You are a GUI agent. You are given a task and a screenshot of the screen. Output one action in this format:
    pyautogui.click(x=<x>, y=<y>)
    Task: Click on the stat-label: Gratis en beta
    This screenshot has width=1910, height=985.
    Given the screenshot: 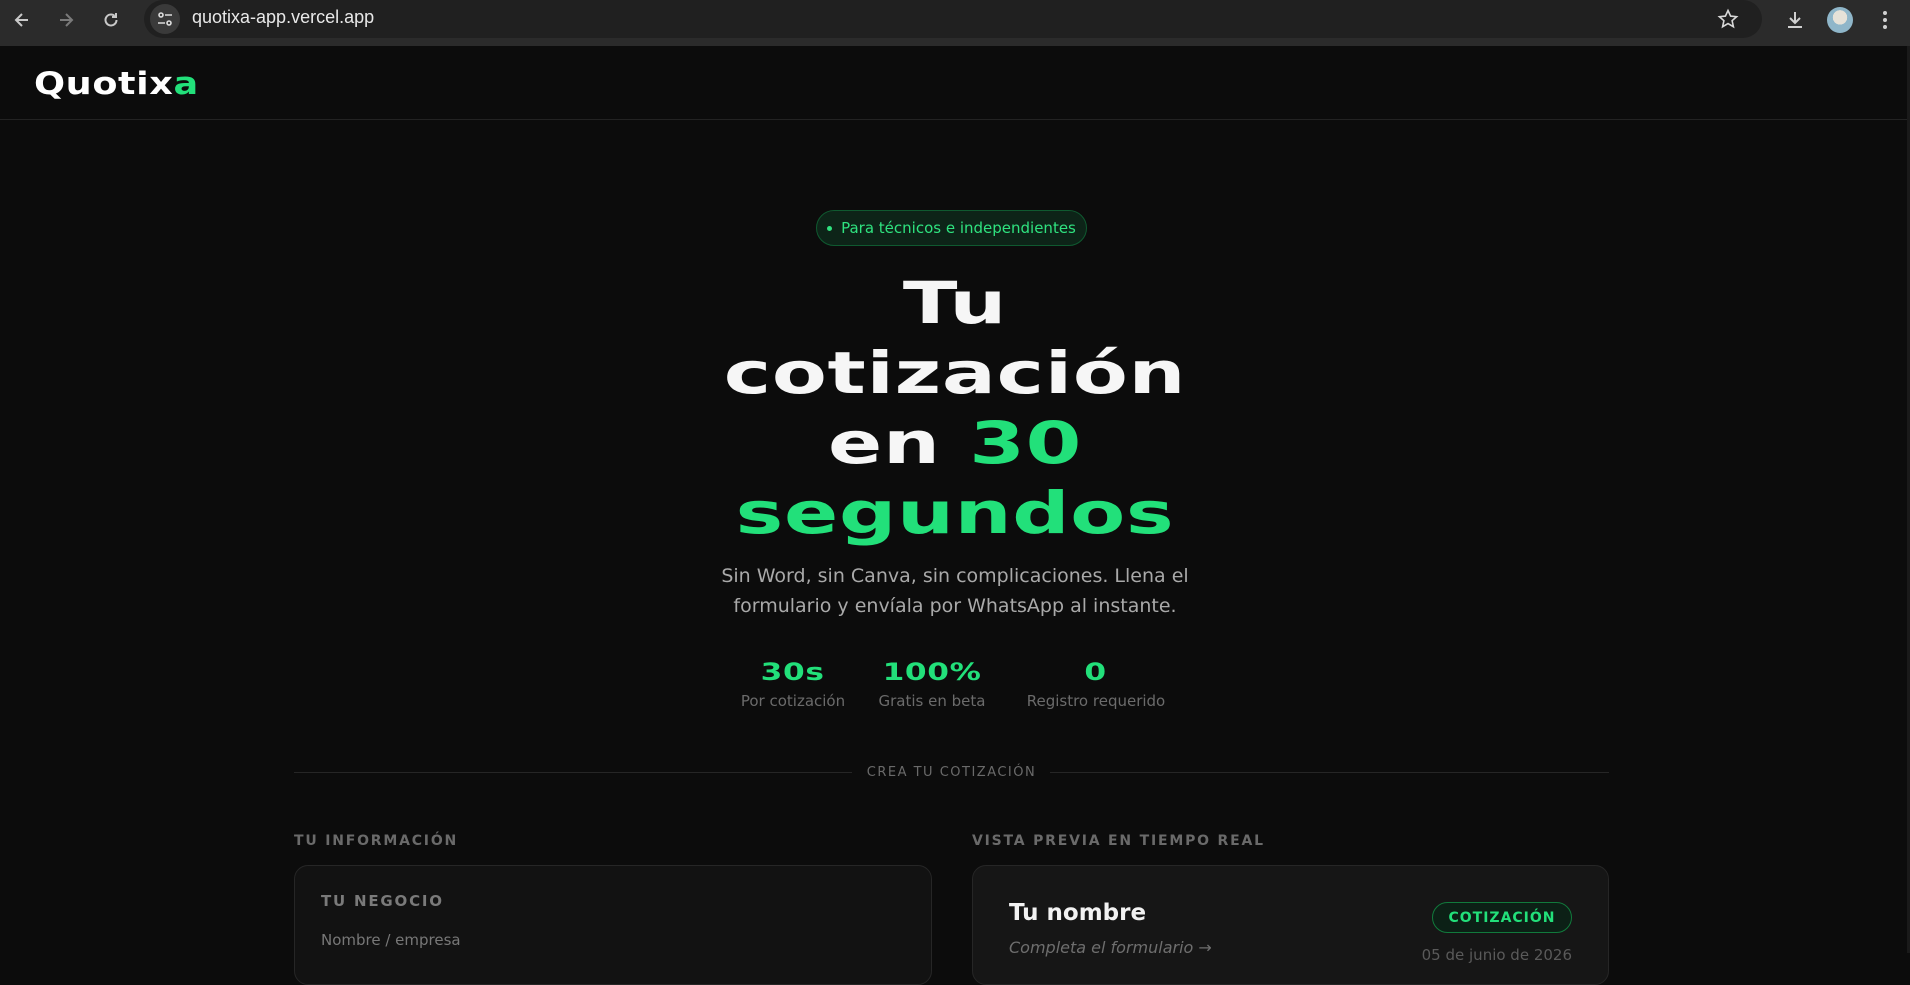 What is the action you would take?
    pyautogui.click(x=932, y=701)
    